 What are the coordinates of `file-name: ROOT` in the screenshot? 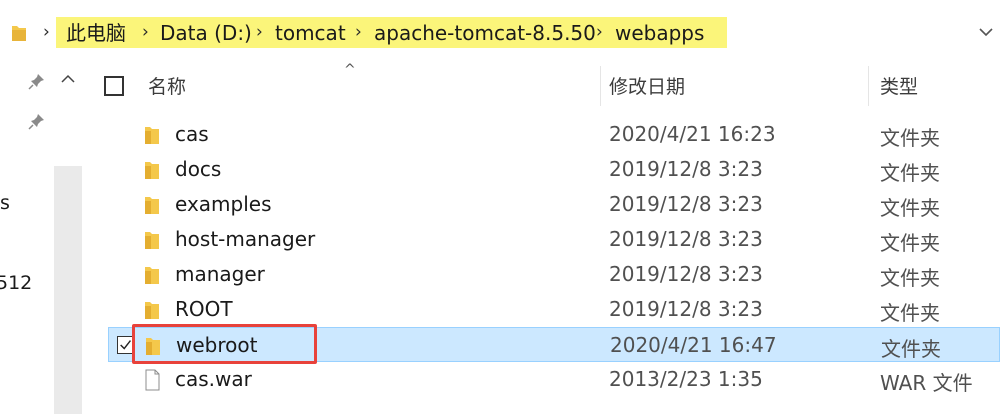 It's located at (204, 309).